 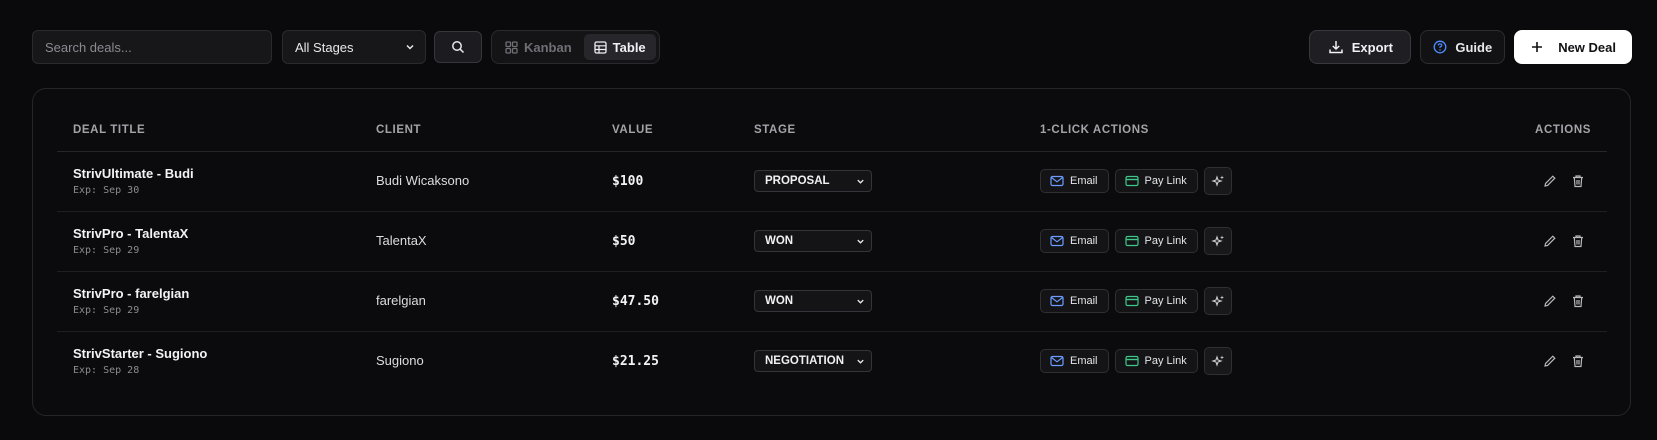 I want to click on value-cell: $50, so click(x=667, y=241).